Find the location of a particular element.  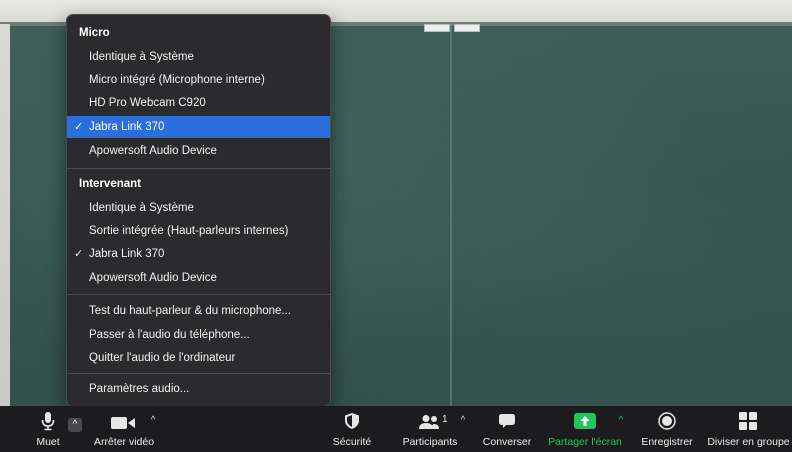

share-options-caret: ^ is located at coordinates (621, 421).